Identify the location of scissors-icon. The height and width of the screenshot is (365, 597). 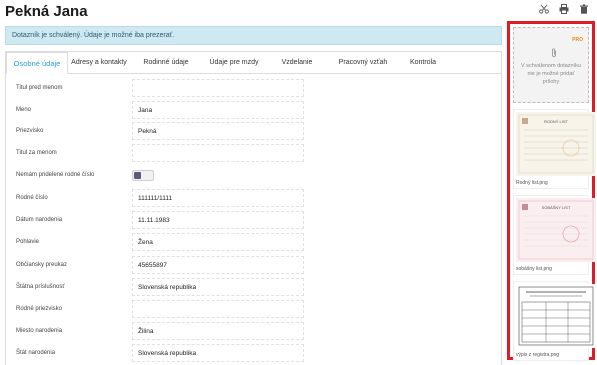
(544, 9).